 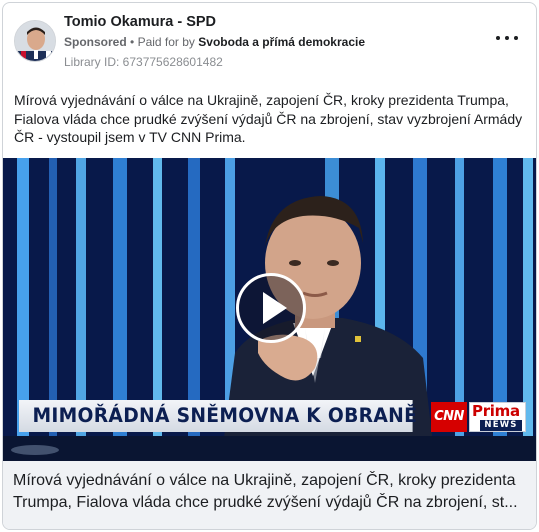 I want to click on cnn-logo: CNN, so click(x=449, y=417).